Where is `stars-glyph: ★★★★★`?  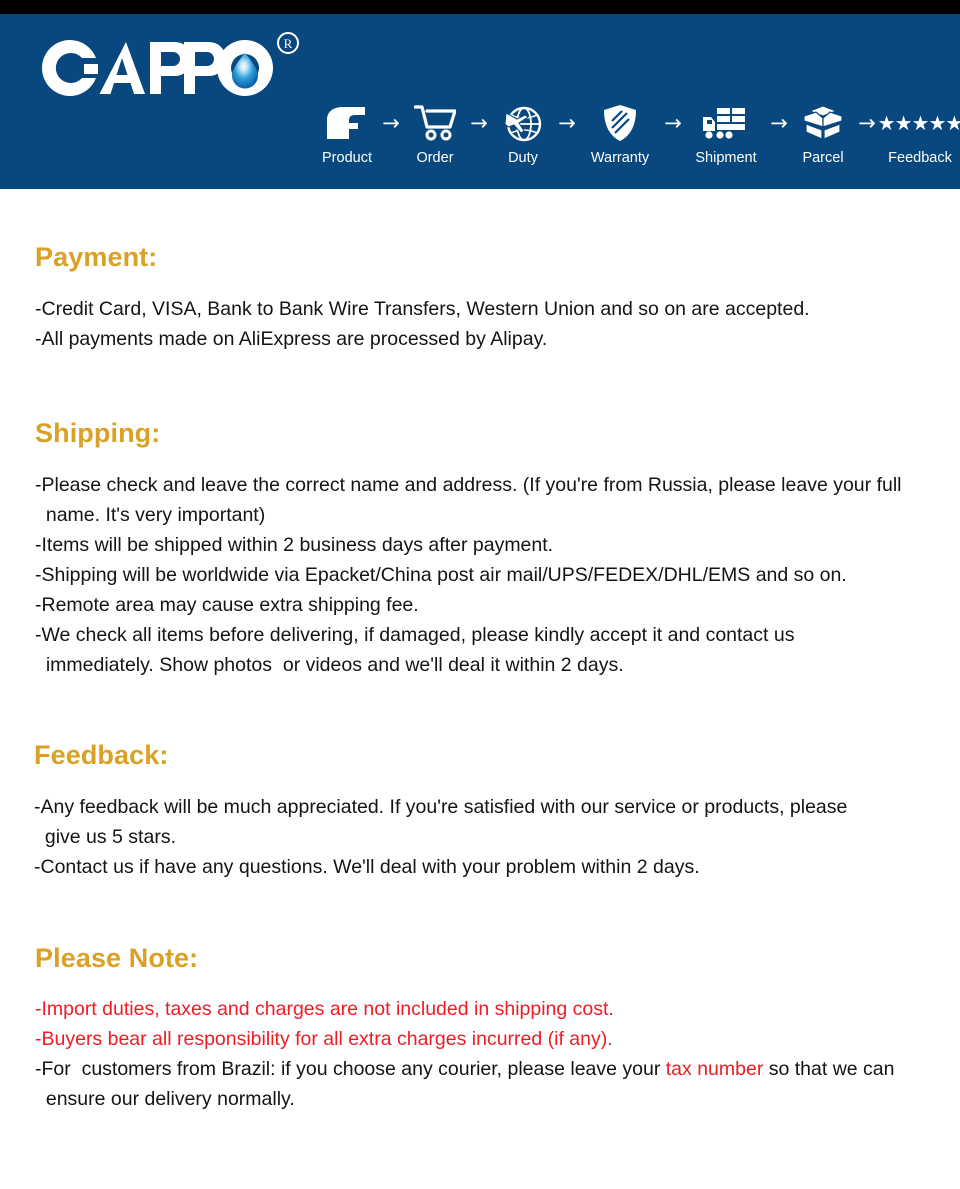
stars-glyph: ★★★★★ is located at coordinates (918, 123).